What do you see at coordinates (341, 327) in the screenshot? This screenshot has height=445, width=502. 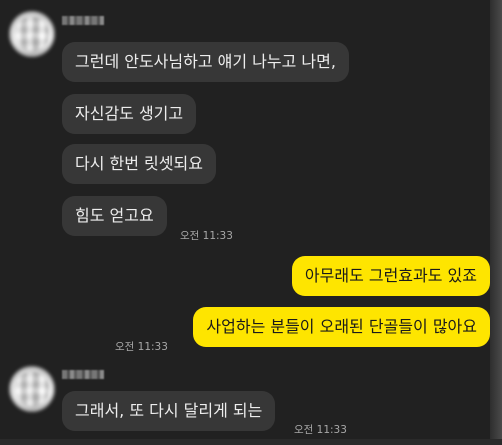 I see `outgoing-message: 사업하는 분들이 오래된 단골들이 많아요` at bounding box center [341, 327].